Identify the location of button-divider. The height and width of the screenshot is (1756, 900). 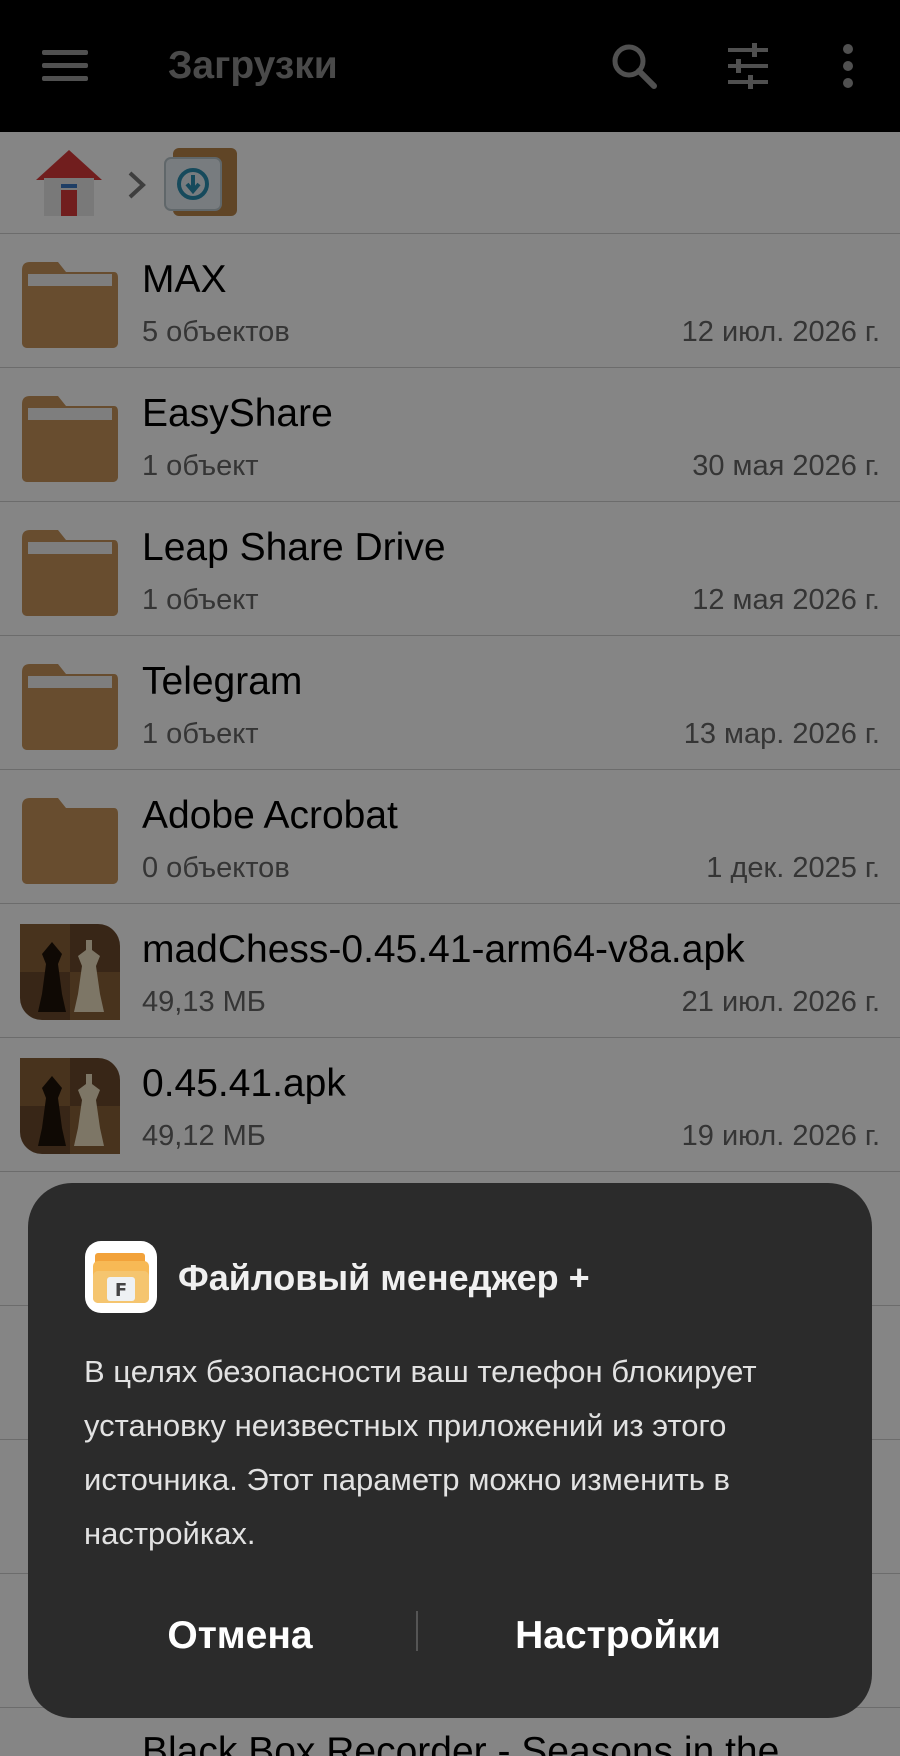
(417, 1631).